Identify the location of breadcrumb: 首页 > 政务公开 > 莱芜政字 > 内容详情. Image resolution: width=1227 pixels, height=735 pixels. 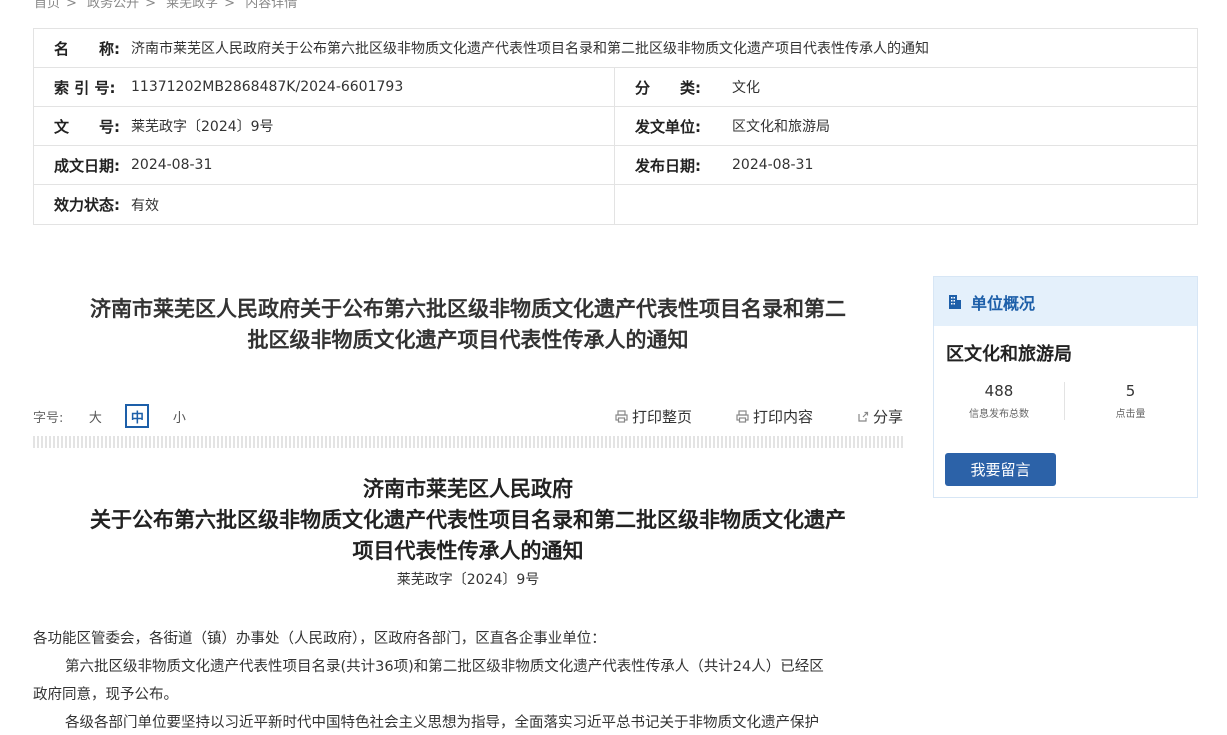
(168, 5).